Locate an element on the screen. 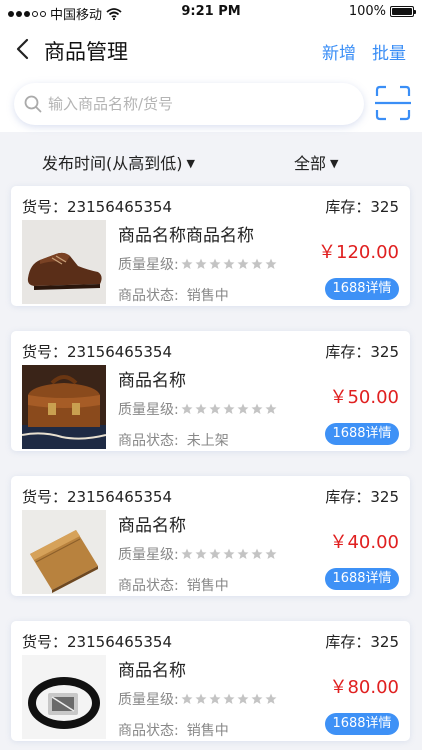  product-price: ￥50.00 is located at coordinates (364, 397).